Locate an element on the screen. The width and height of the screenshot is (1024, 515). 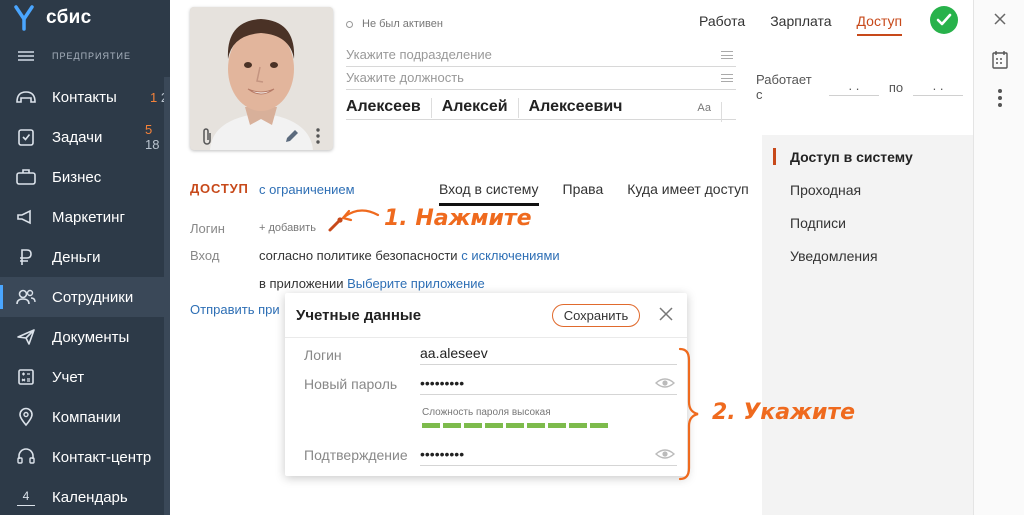
tasks-icon is located at coordinates (26, 137).